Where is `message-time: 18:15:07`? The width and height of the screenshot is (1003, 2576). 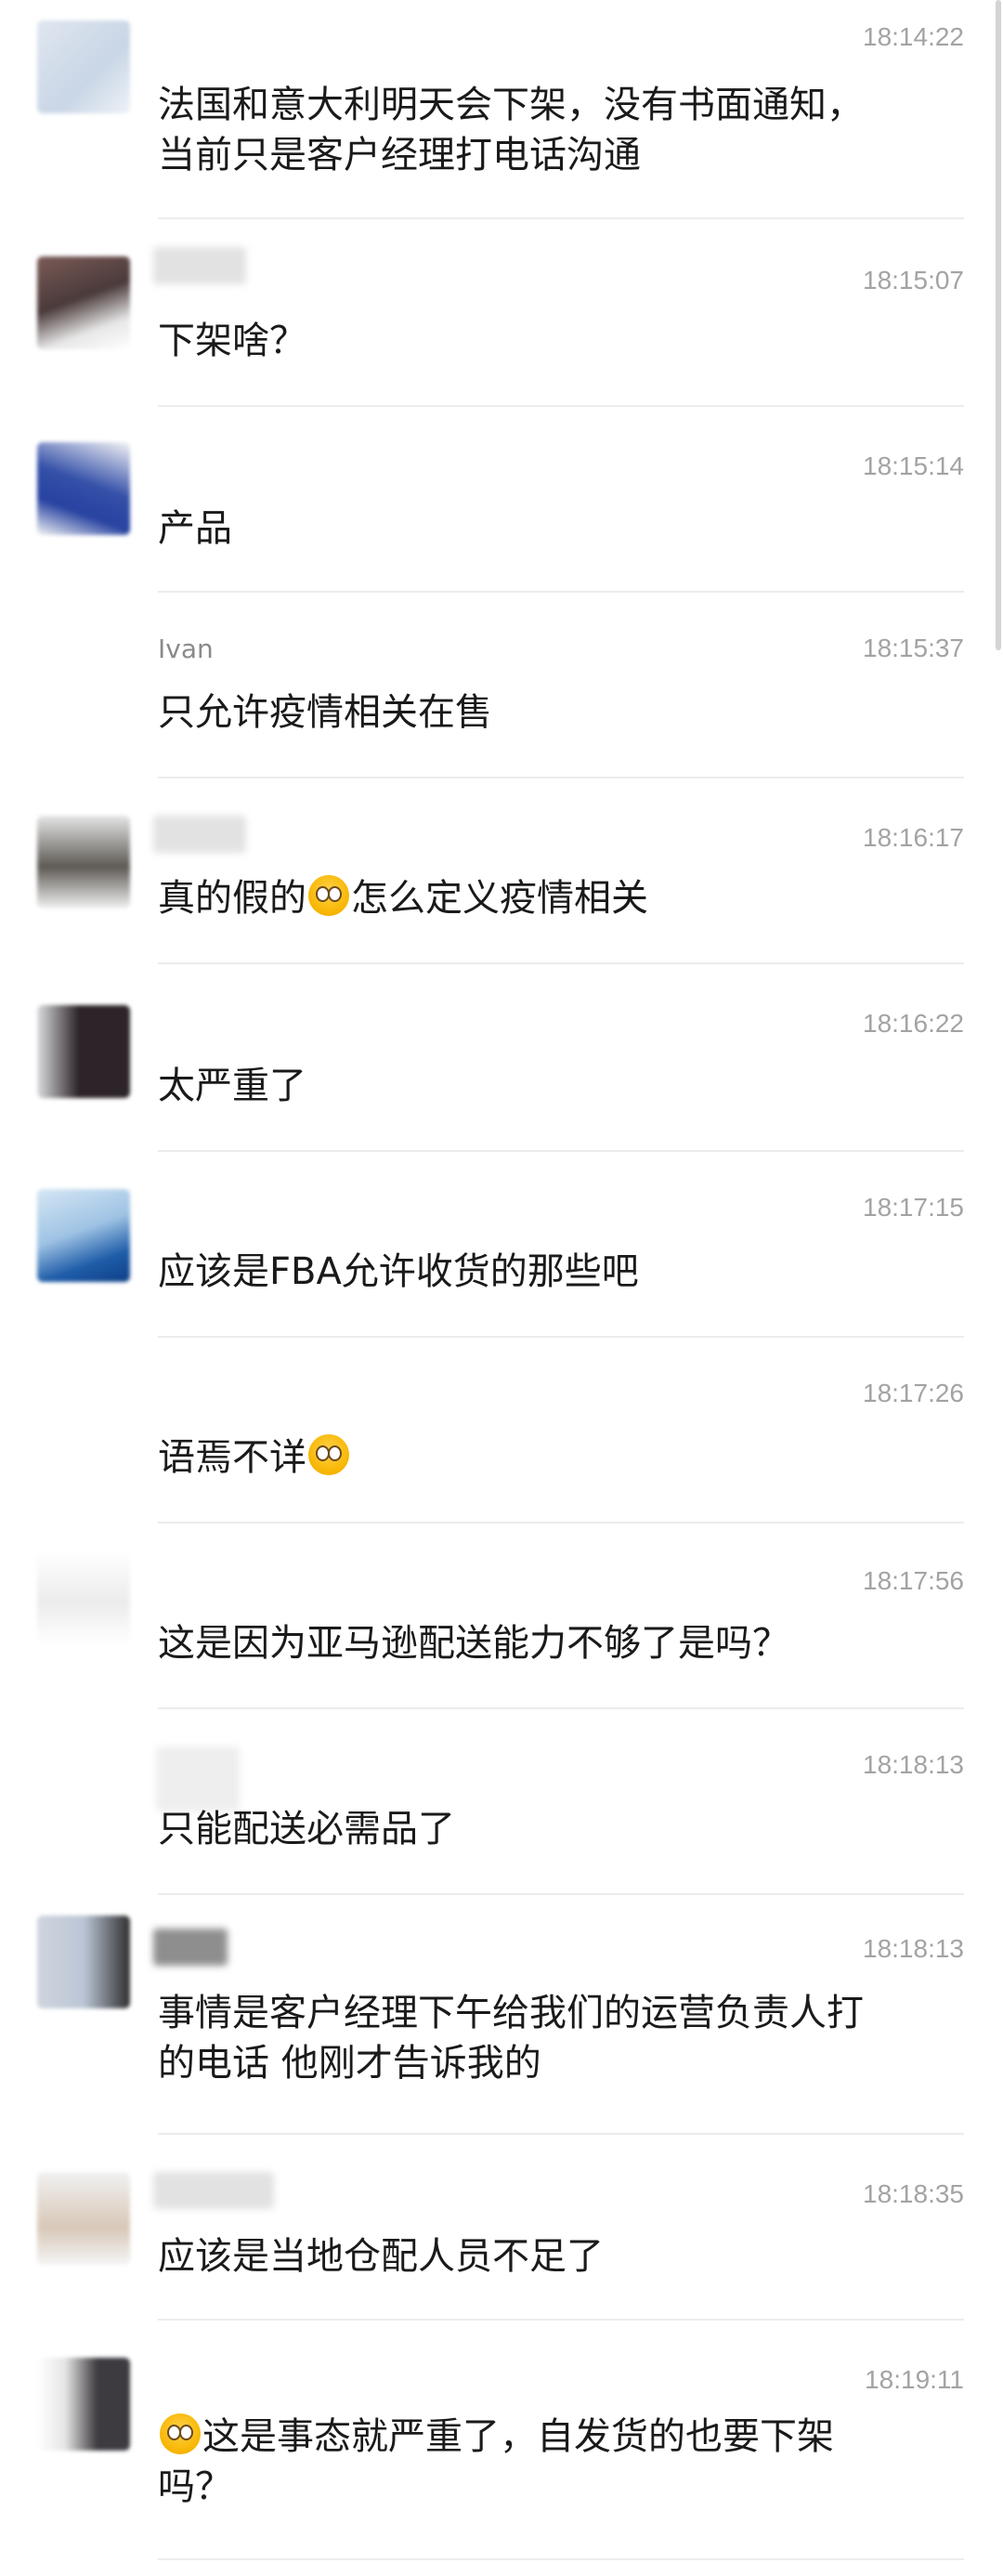
message-time: 18:15:07 is located at coordinates (913, 280).